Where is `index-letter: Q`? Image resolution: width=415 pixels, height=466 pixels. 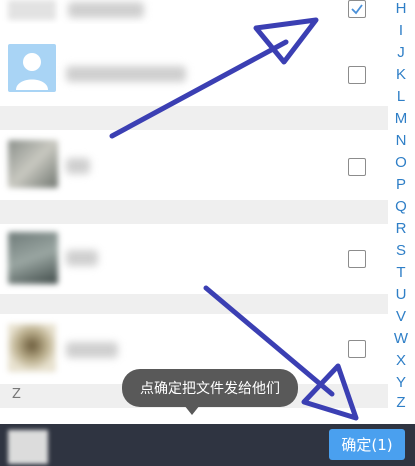
index-letter: Q is located at coordinates (401, 206).